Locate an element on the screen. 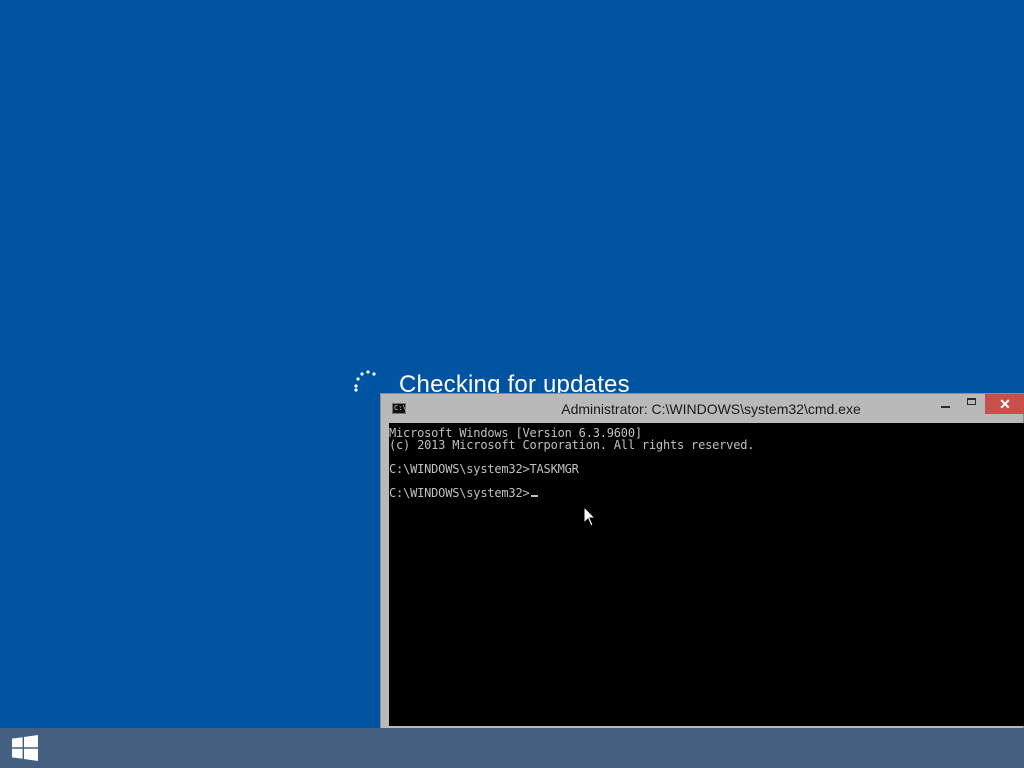 This screenshot has width=1024, height=768. console-line: C:\WINDOWS\system32>TASKMGR is located at coordinates (484, 469).